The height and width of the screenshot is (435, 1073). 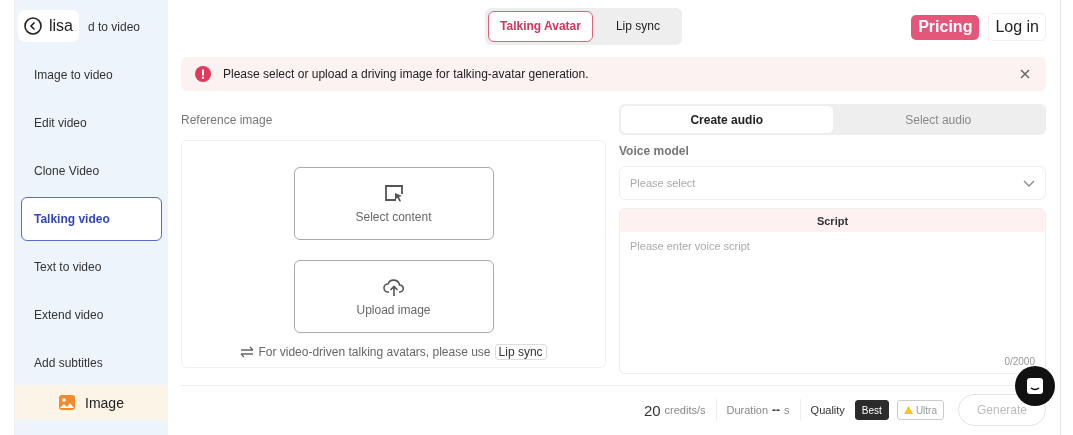 I want to click on close-button, so click(x=1025, y=74).